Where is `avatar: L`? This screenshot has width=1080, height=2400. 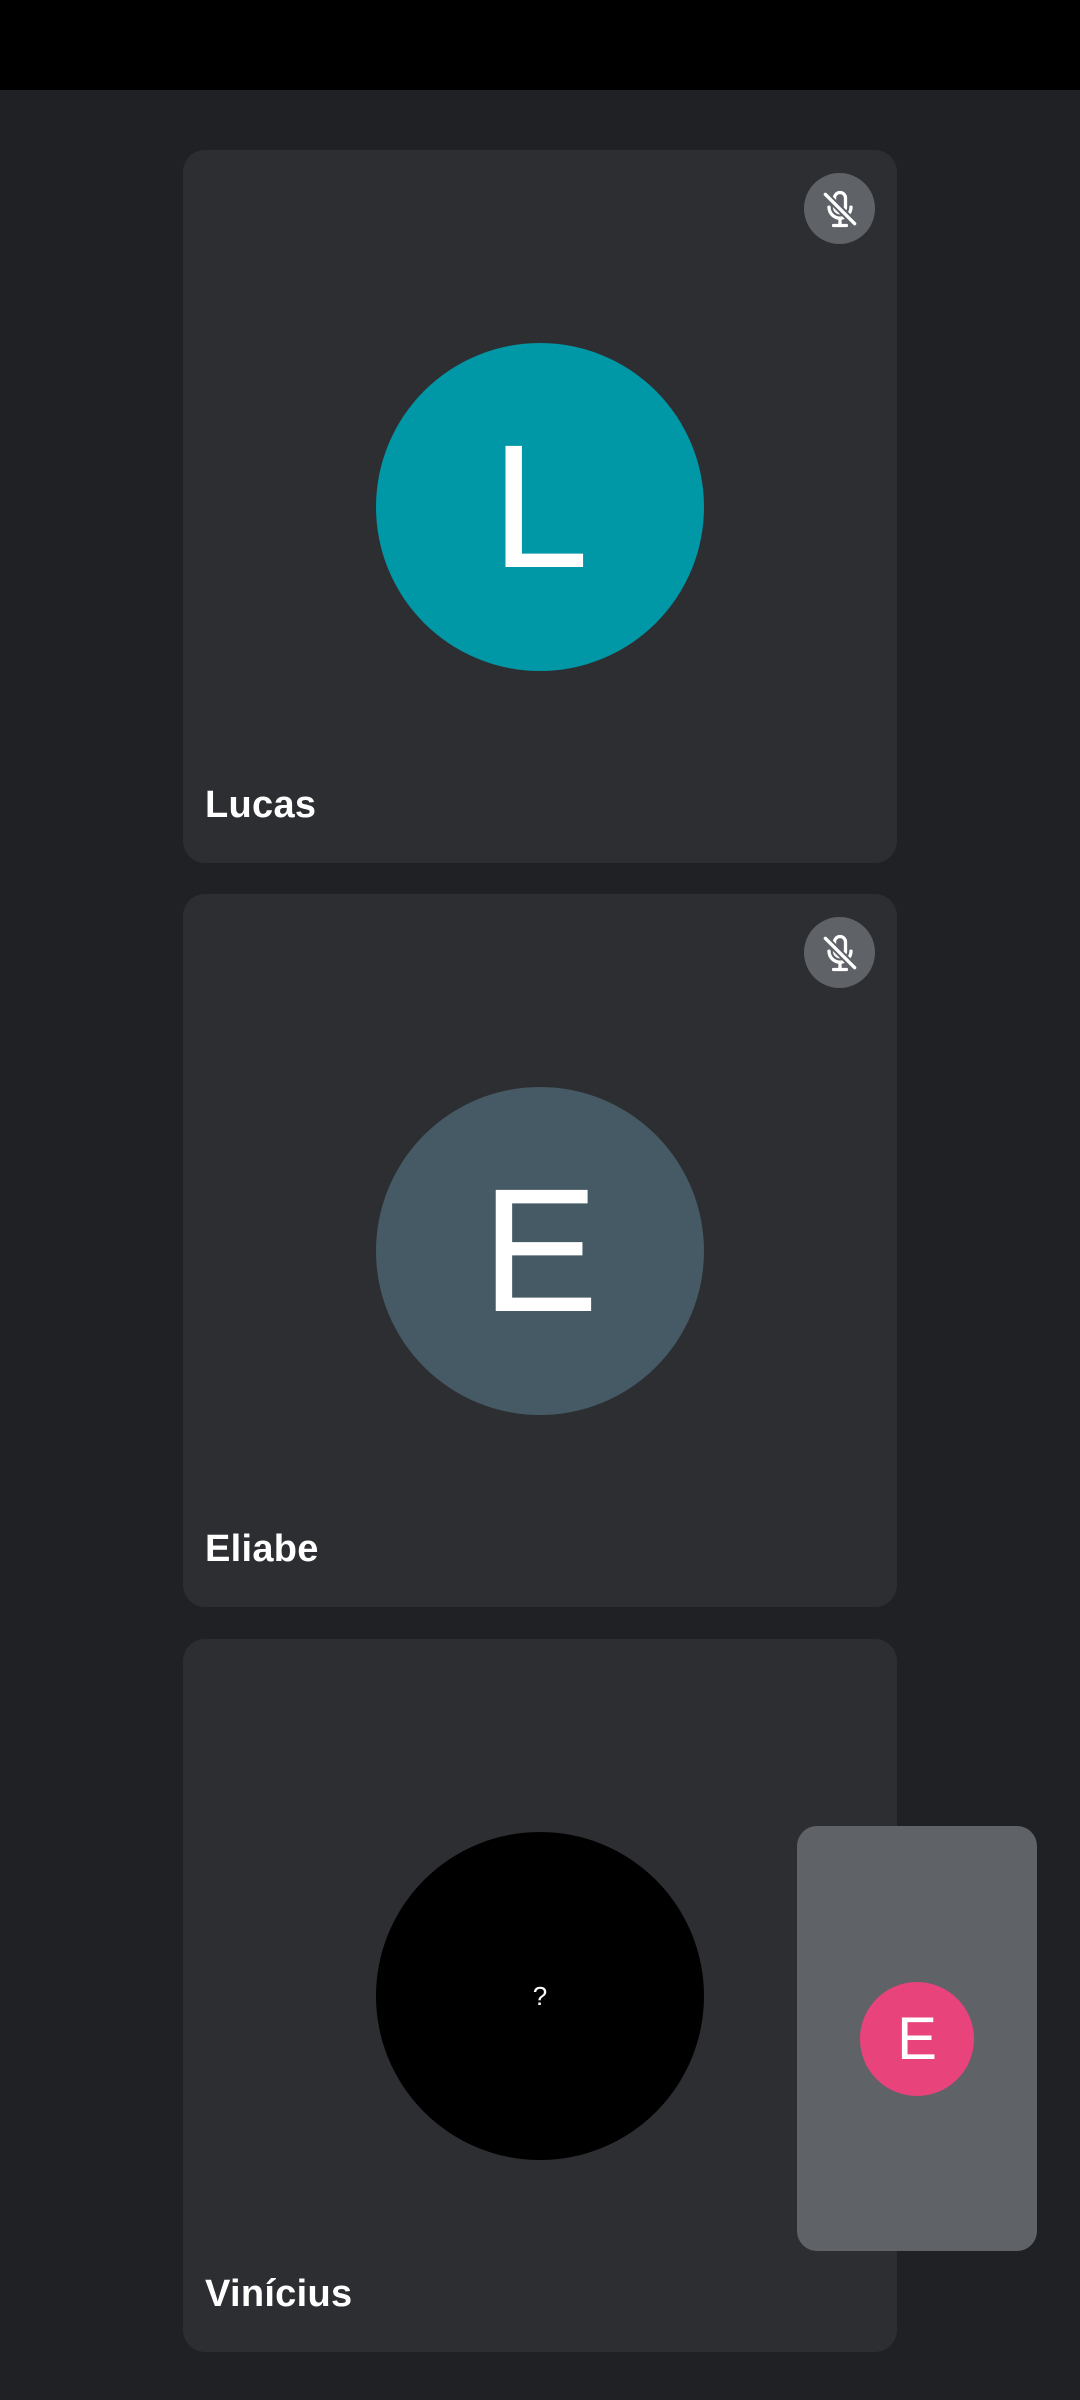
avatar: L is located at coordinates (540, 507).